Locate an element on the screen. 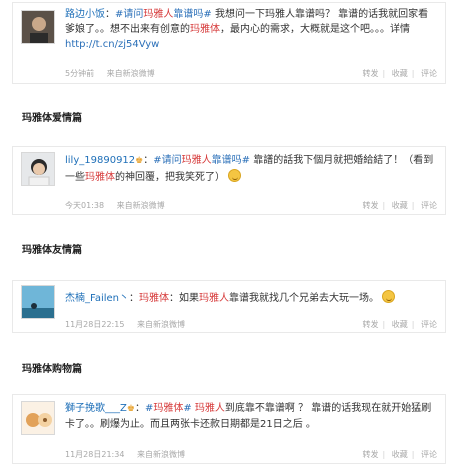 The width and height of the screenshot is (459, 471). laughing-emoji-icon is located at coordinates (235, 175).